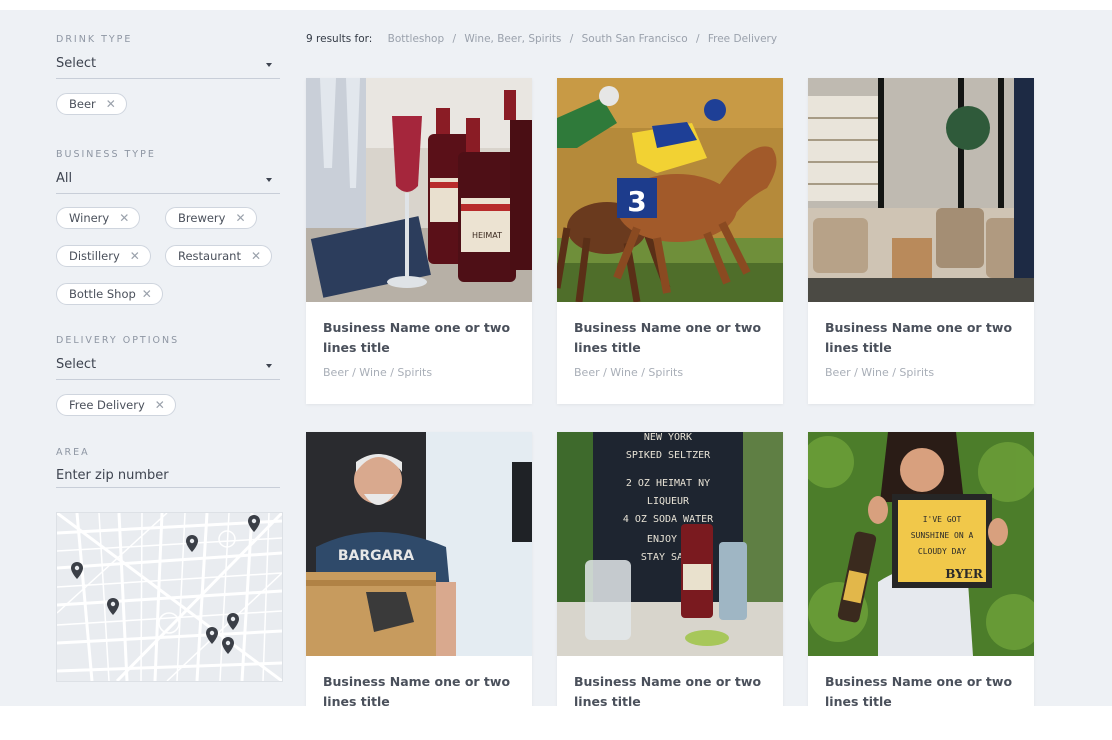 Image resolution: width=1112 pixels, height=740 pixels. I want to click on chip-brewery: Brewery ✕, so click(211, 218).